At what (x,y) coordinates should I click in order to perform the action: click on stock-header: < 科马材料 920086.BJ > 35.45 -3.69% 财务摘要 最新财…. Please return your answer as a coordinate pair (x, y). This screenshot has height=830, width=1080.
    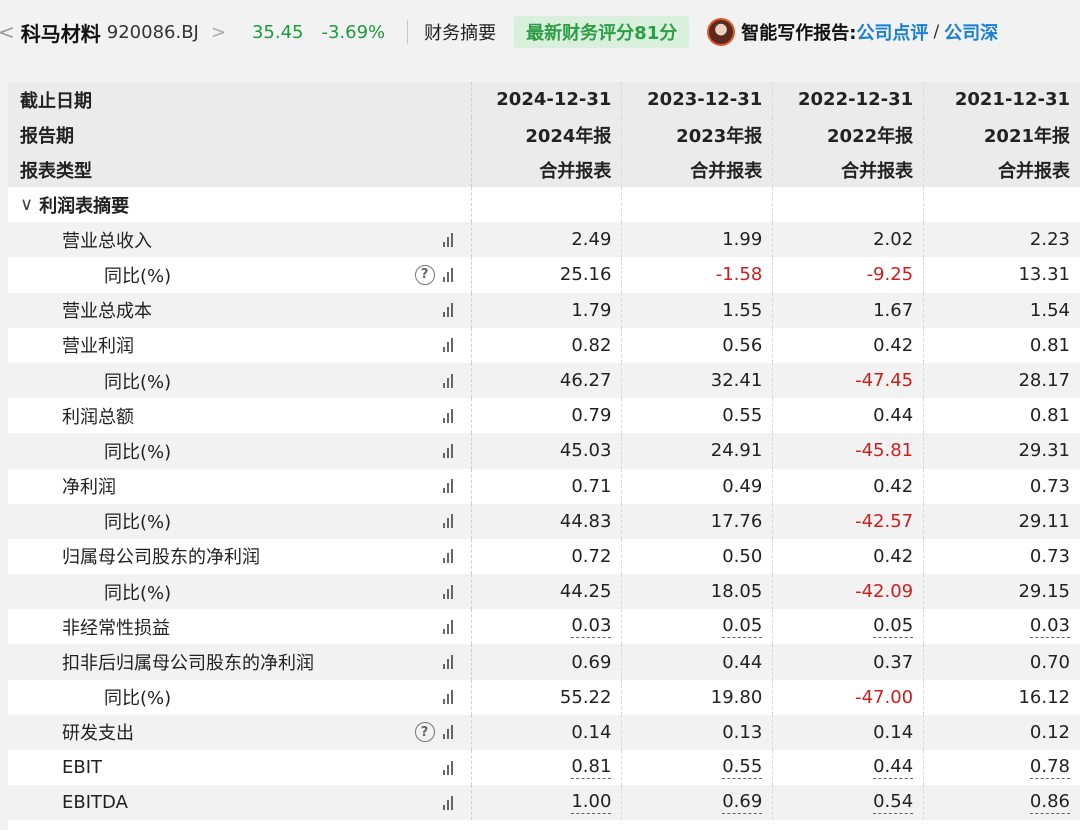
    Looking at the image, I should click on (540, 32).